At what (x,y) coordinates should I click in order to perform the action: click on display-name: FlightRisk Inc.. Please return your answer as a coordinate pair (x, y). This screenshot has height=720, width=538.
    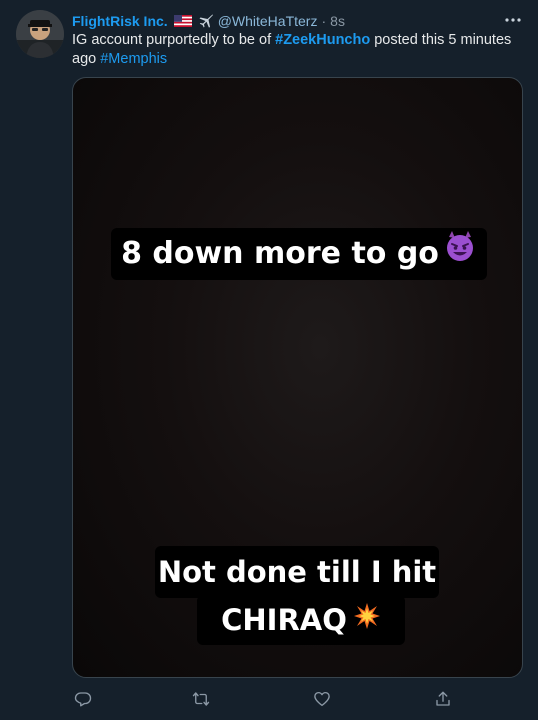
    Looking at the image, I should click on (120, 21).